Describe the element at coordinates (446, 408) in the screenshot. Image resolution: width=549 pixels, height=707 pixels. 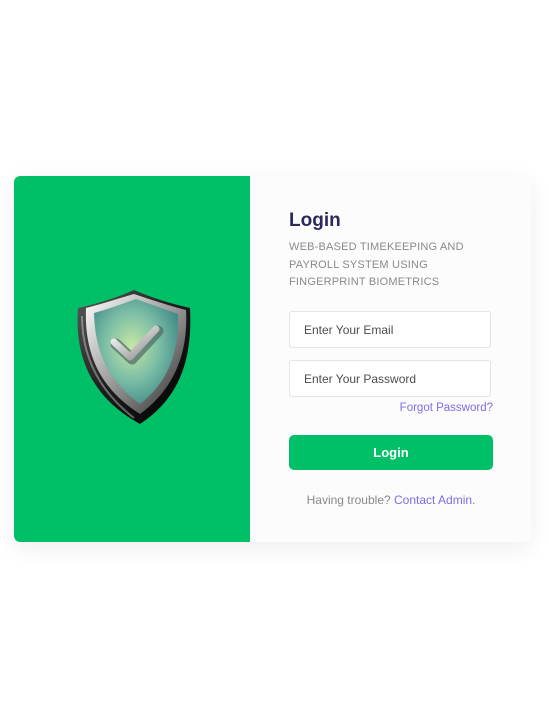
I see `forgot-password-link: Forgot Password?` at that location.